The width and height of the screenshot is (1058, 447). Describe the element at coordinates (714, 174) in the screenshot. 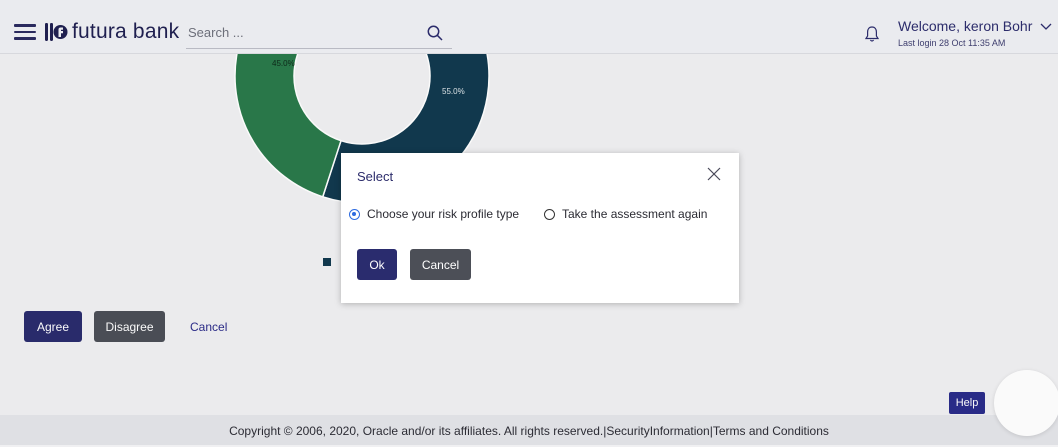

I see `close-icon` at that location.